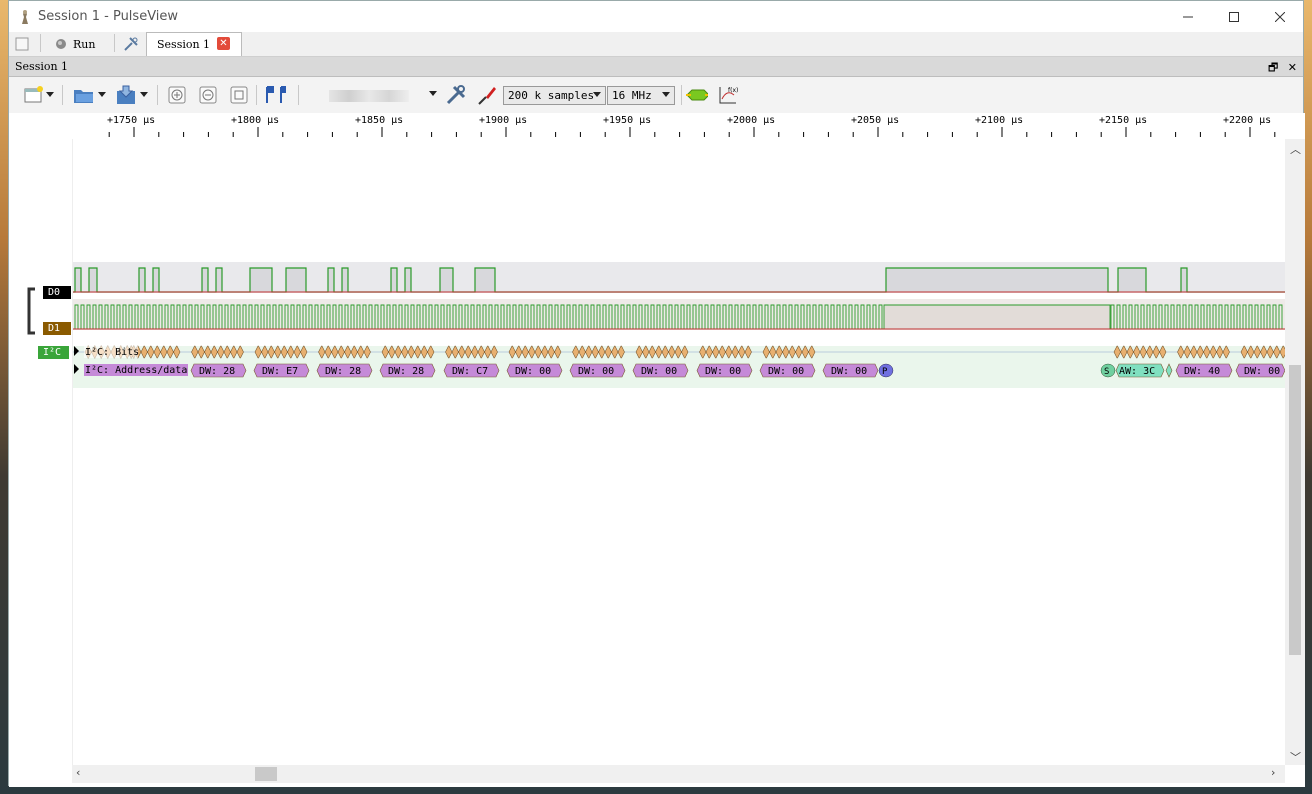  Describe the element at coordinates (108, 16) in the screenshot. I see `window-title: Session 1 - PulseView` at that location.